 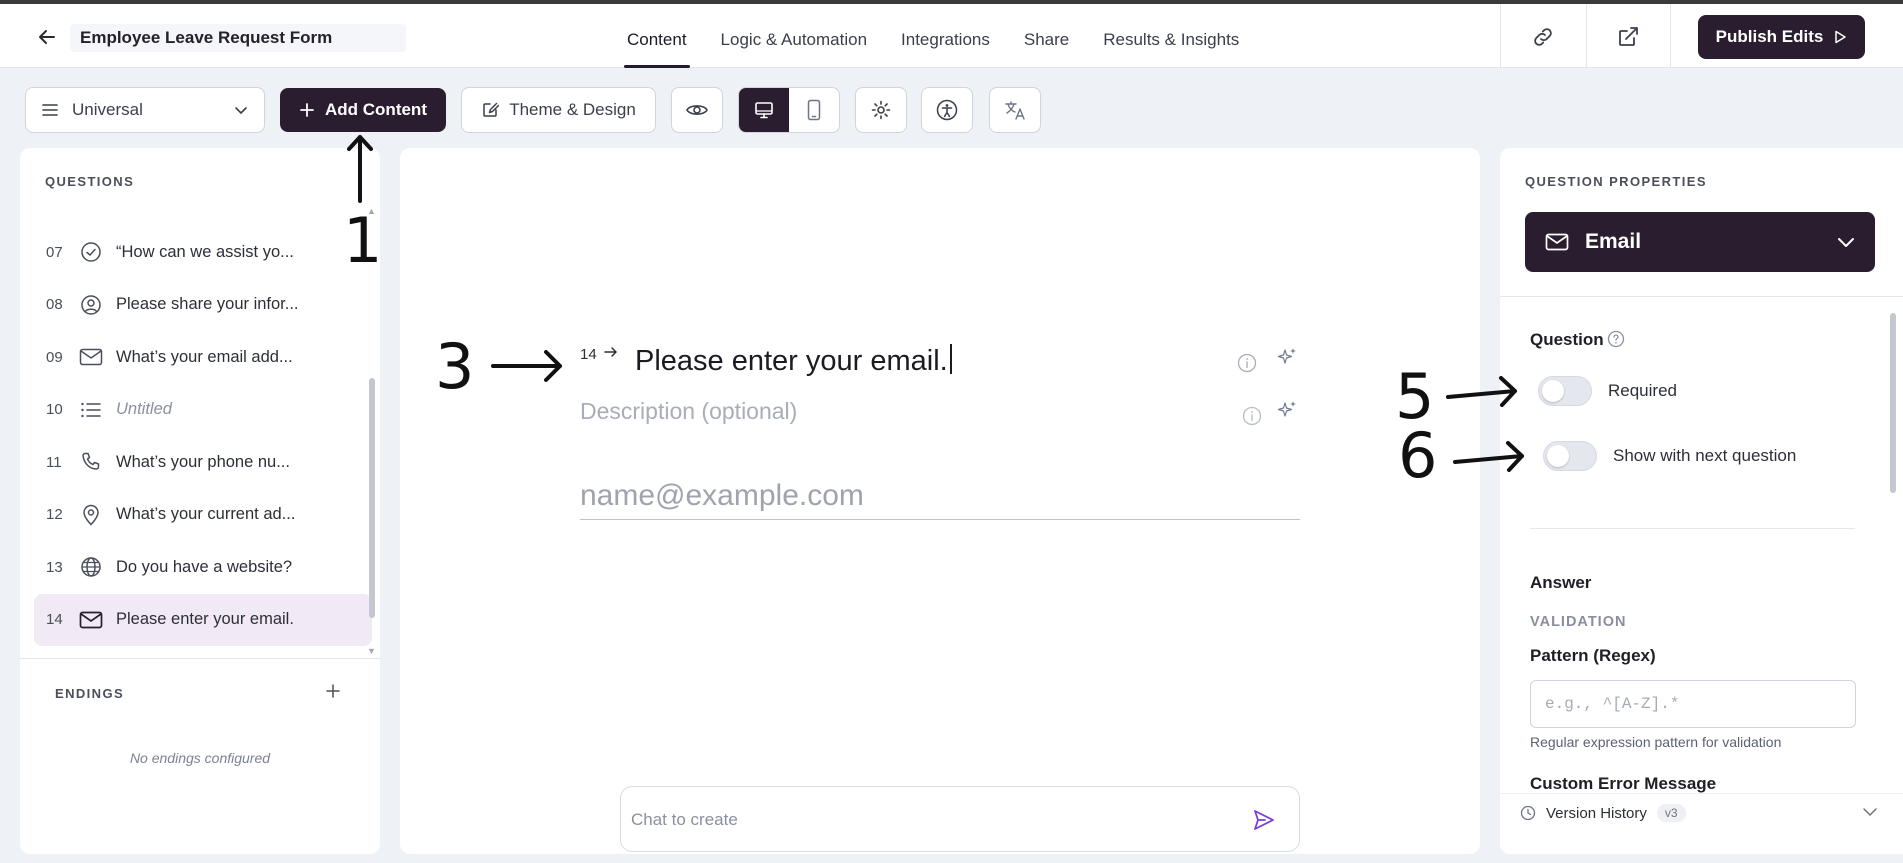 What do you see at coordinates (145, 110) in the screenshot?
I see `language-select: Universal` at bounding box center [145, 110].